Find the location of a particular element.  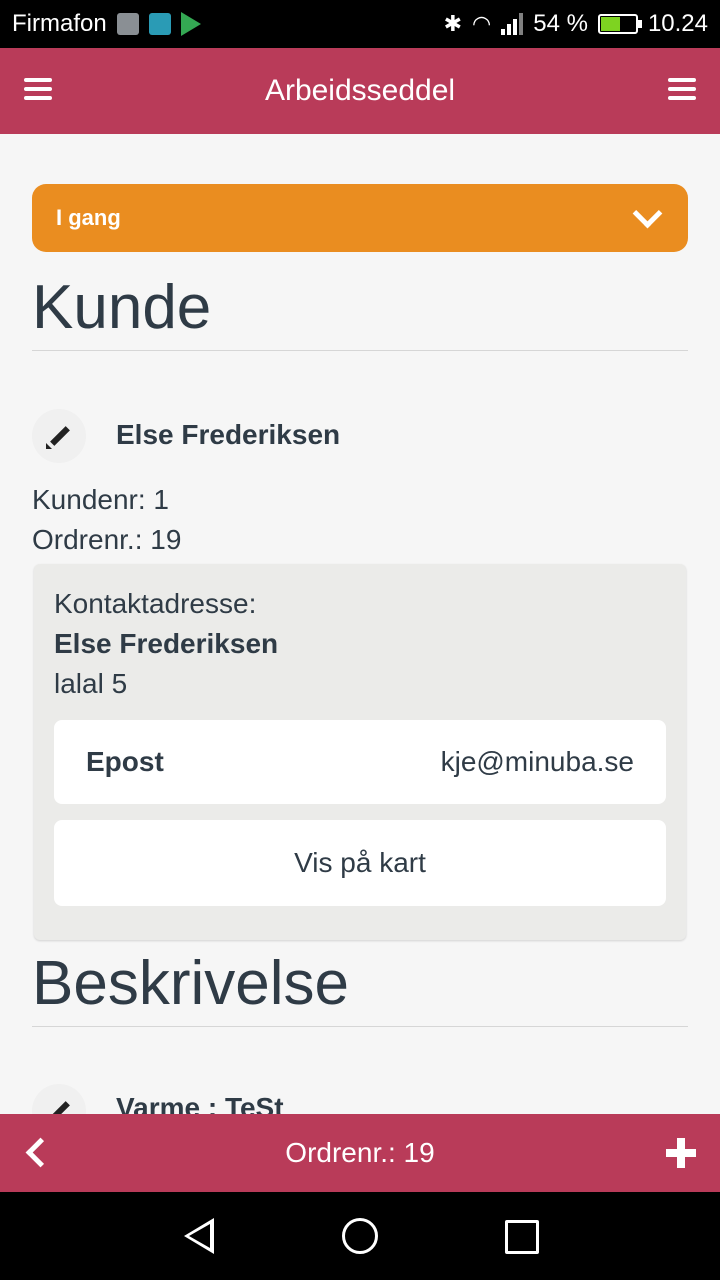

play-store-icon is located at coordinates (190, 24).